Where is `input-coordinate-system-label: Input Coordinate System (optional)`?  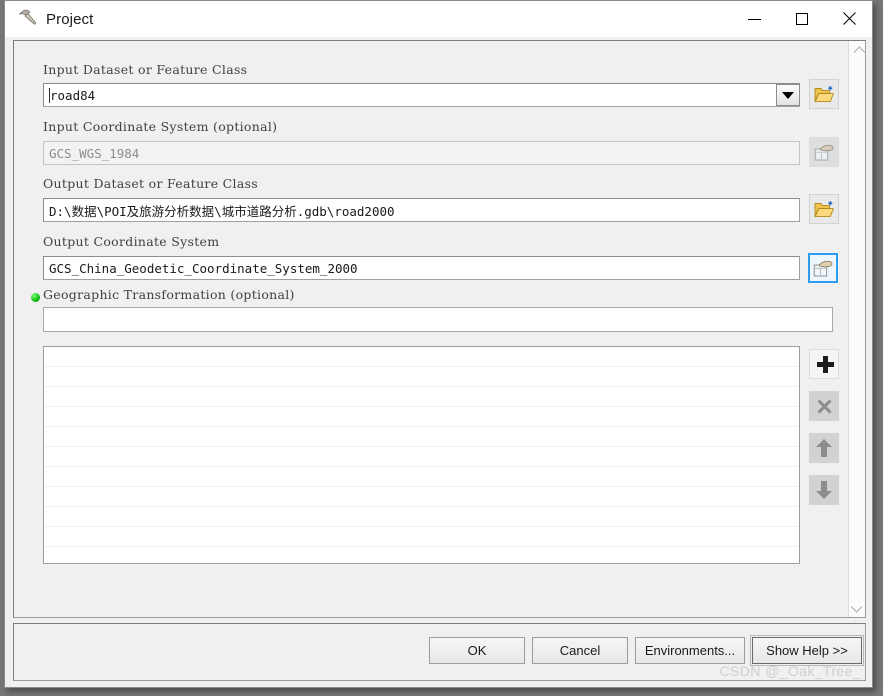
input-coordinate-system-label: Input Coordinate System (optional) is located at coordinates (160, 126).